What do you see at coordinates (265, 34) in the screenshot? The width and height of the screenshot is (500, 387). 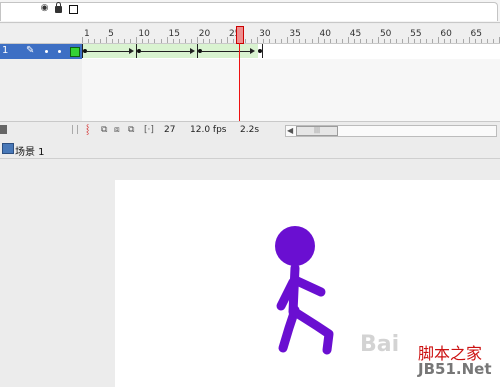 I see `ruler-label: 30` at bounding box center [265, 34].